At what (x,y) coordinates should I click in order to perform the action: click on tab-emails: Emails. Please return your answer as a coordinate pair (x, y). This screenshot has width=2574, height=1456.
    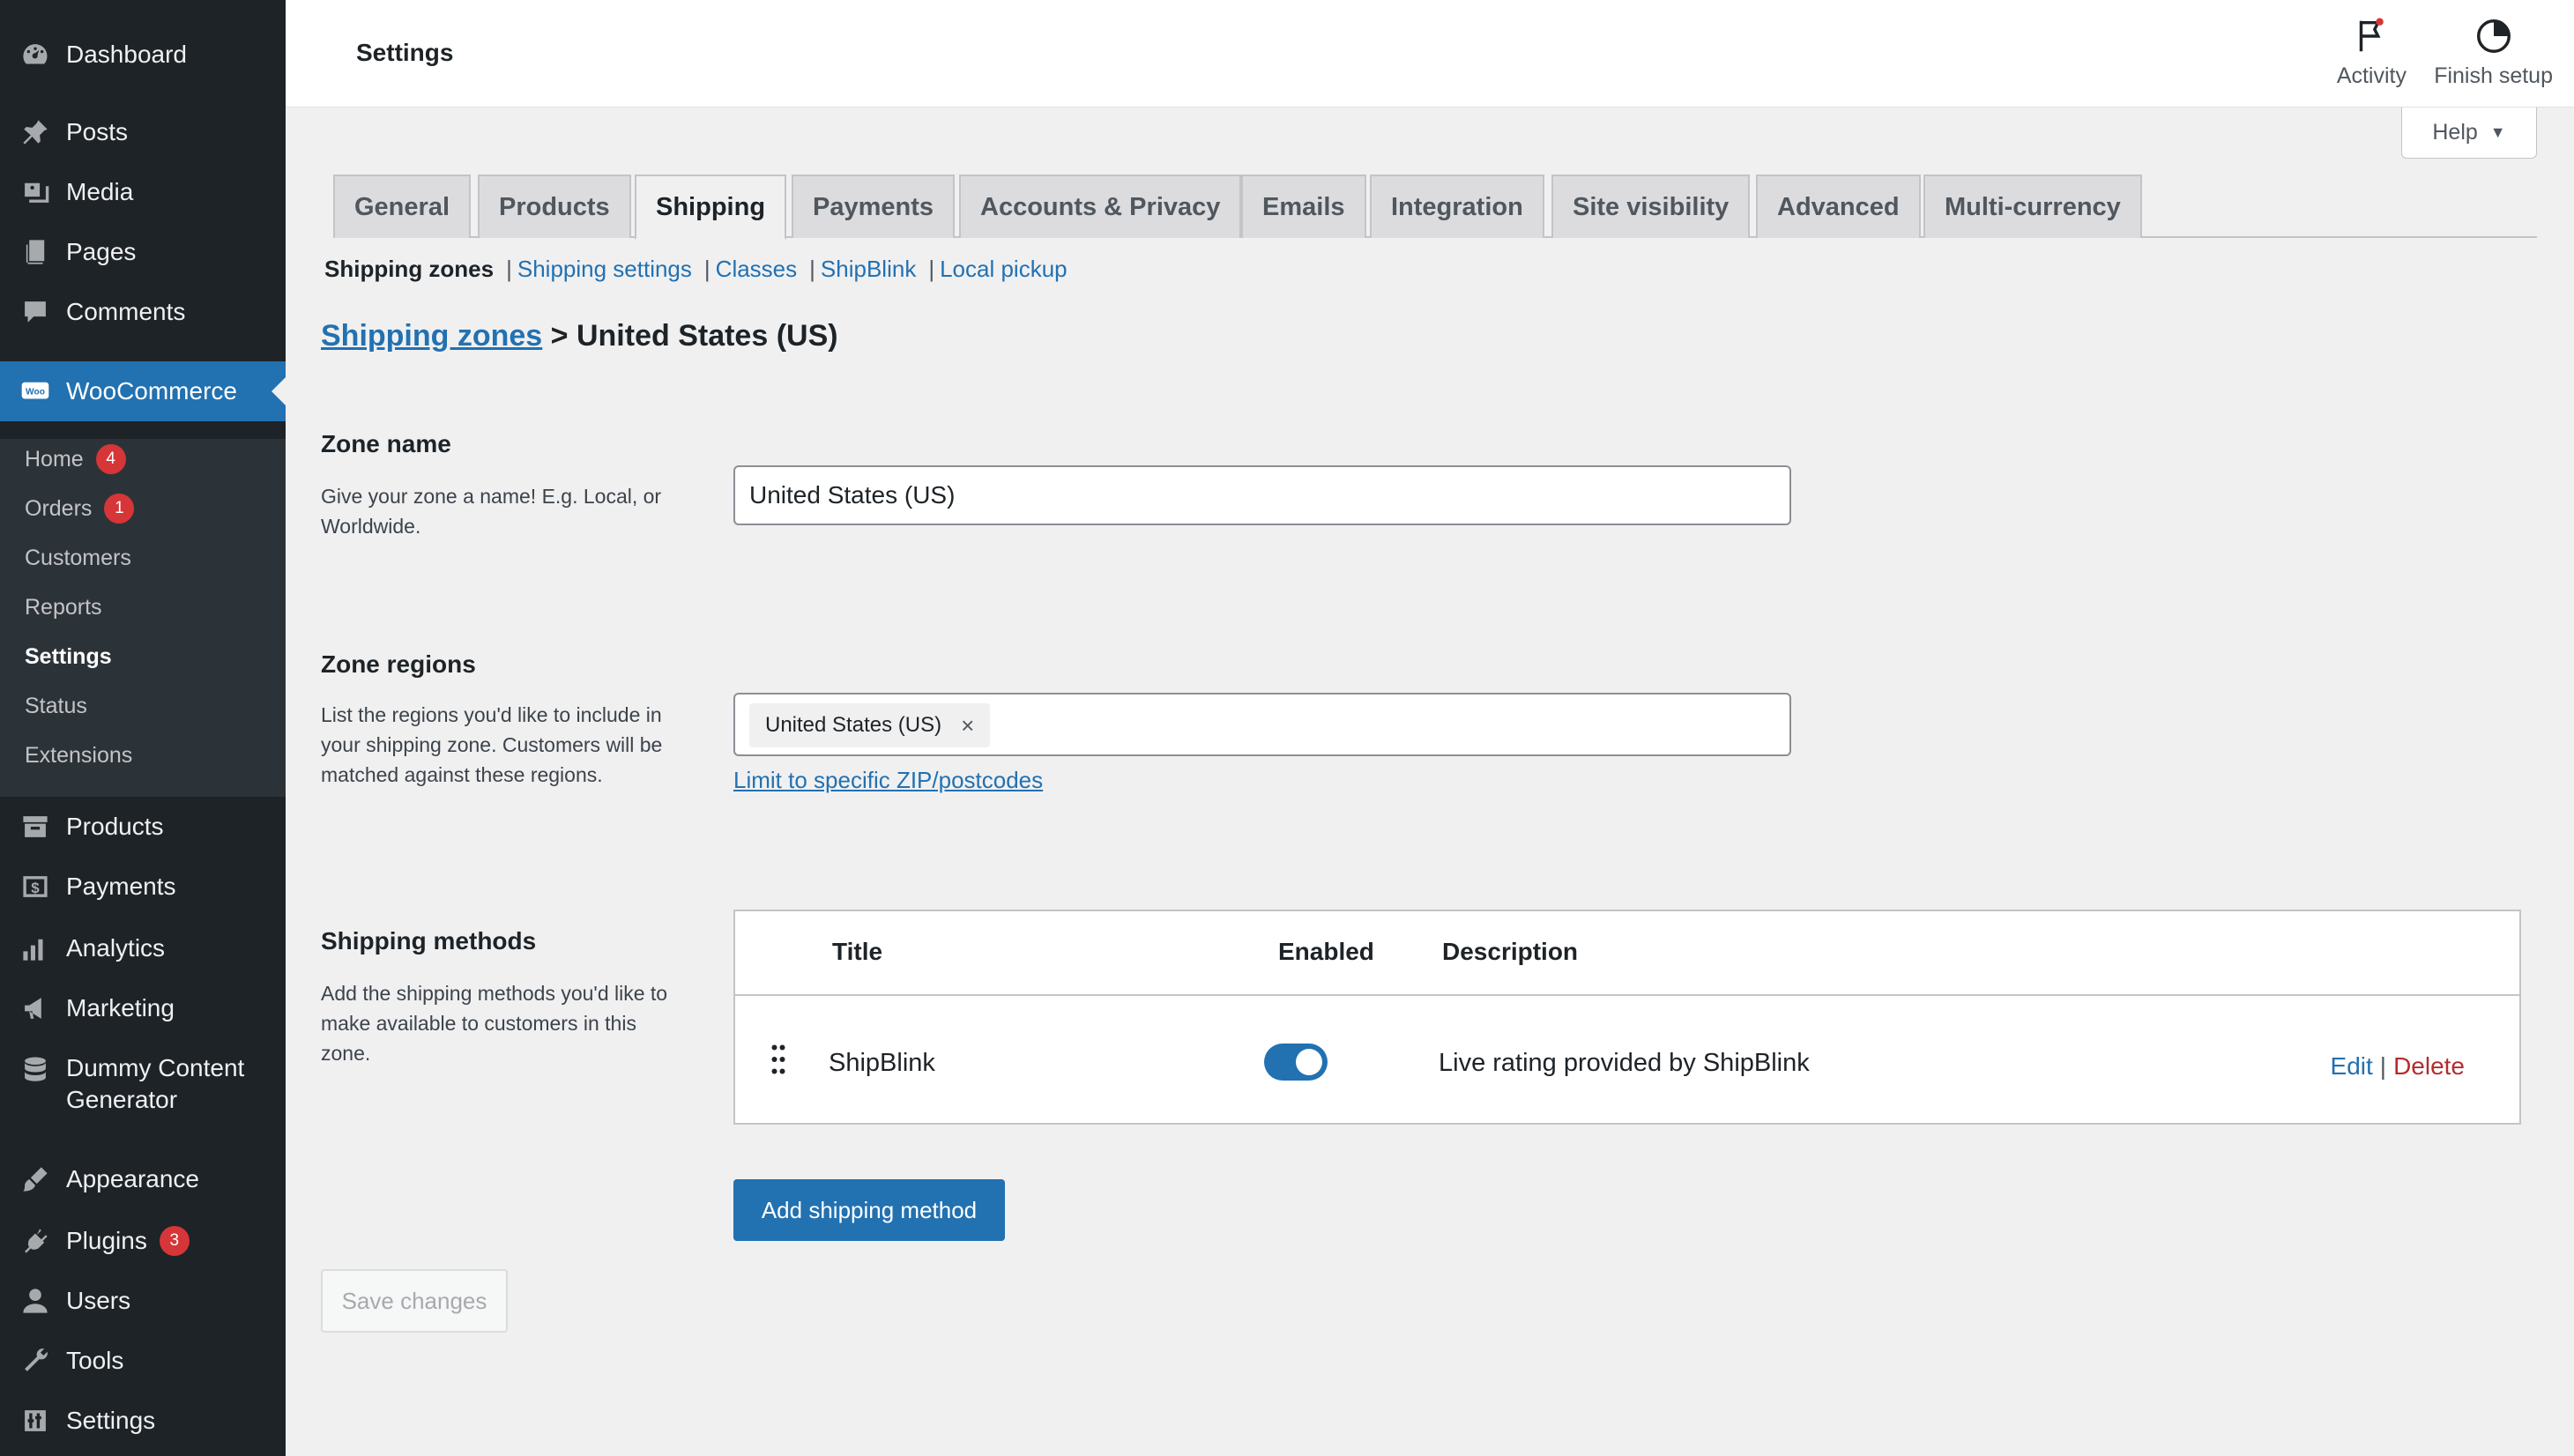
    Looking at the image, I should click on (1303, 206).